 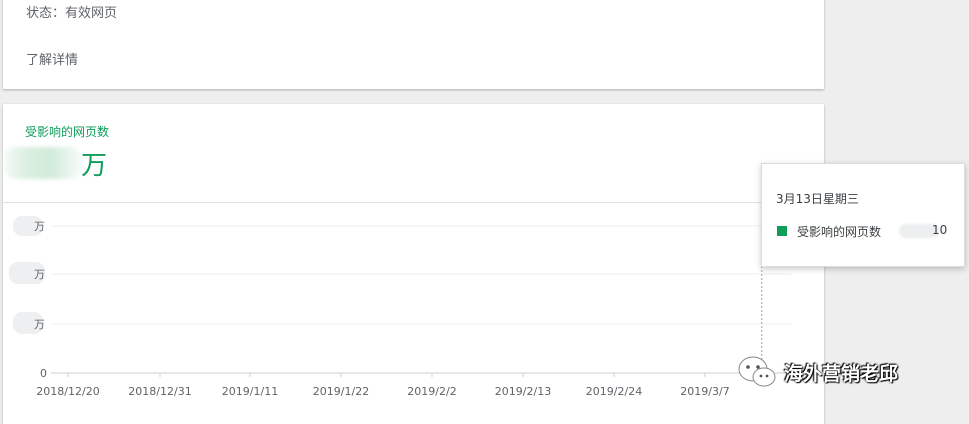 What do you see at coordinates (52, 58) in the screenshot?
I see `learn-more-link: 了解详情` at bounding box center [52, 58].